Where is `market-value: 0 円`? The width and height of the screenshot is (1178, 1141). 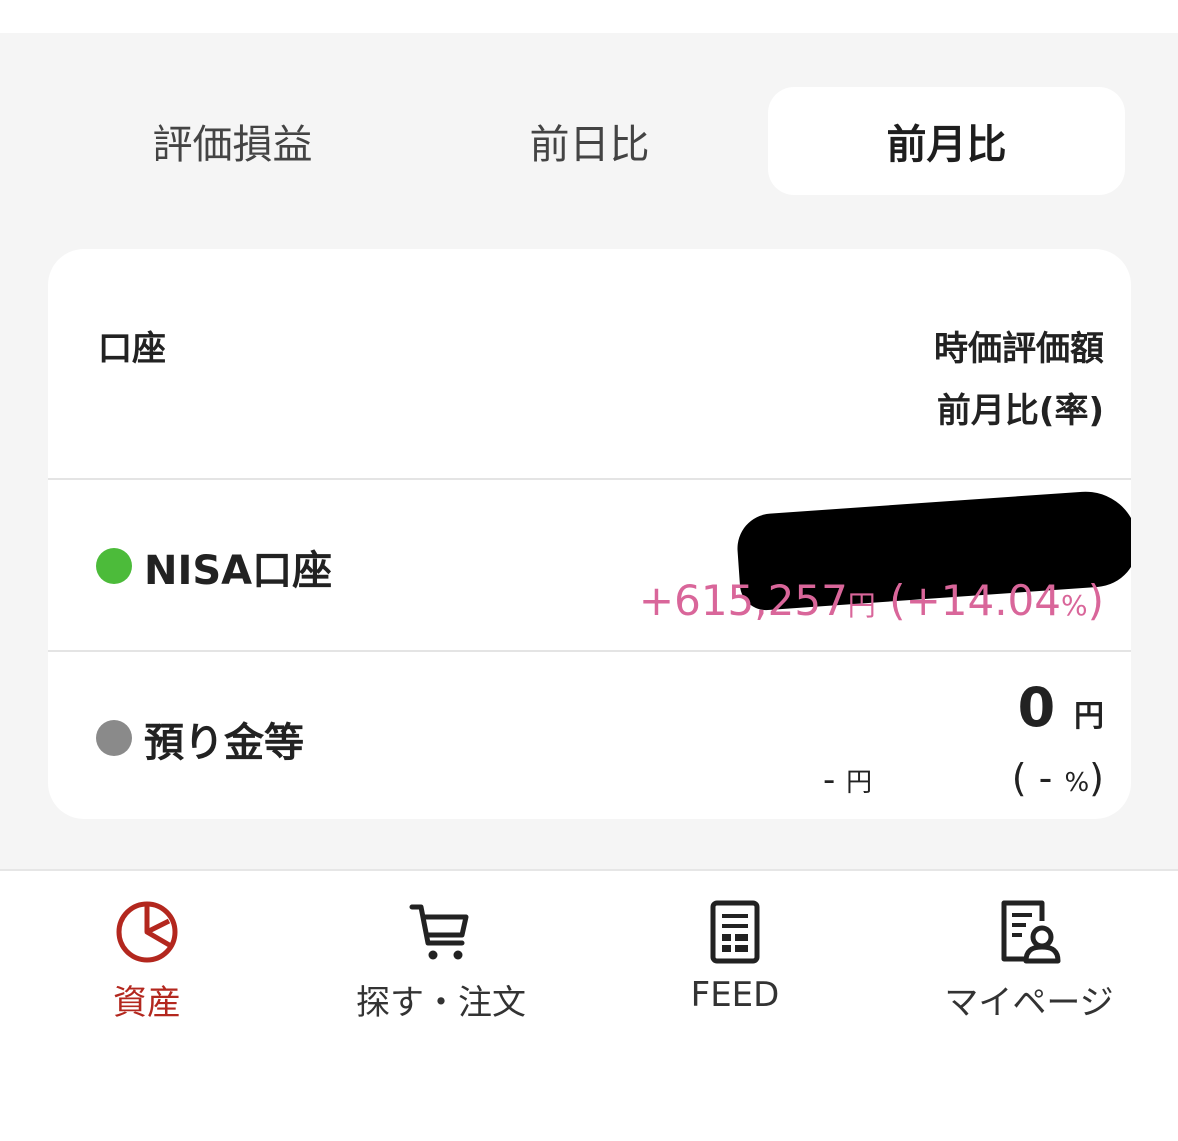
market-value: 0 円 is located at coordinates (1061, 707).